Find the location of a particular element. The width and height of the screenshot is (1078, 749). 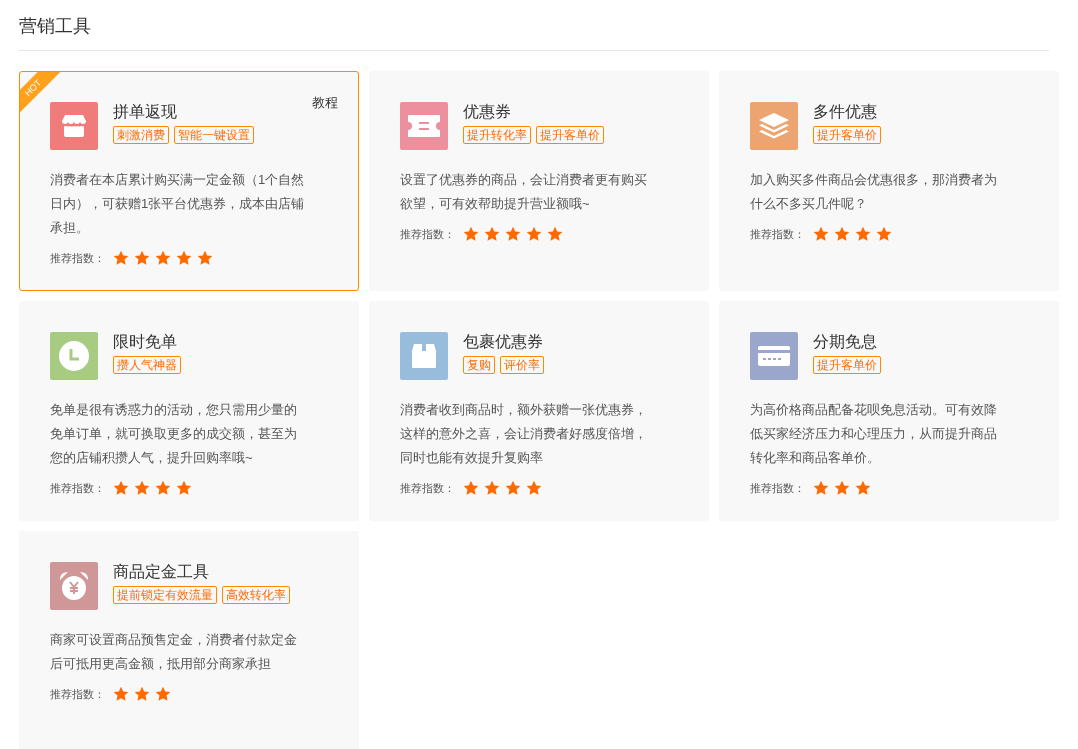

tool-card: 分期免息 提升客单价 为高价格商品配备花呗免息活动。可有效降低买家经济压力和心理压力，从而提升商品转化率和商品客单价。 推荐指数： is located at coordinates (889, 411).